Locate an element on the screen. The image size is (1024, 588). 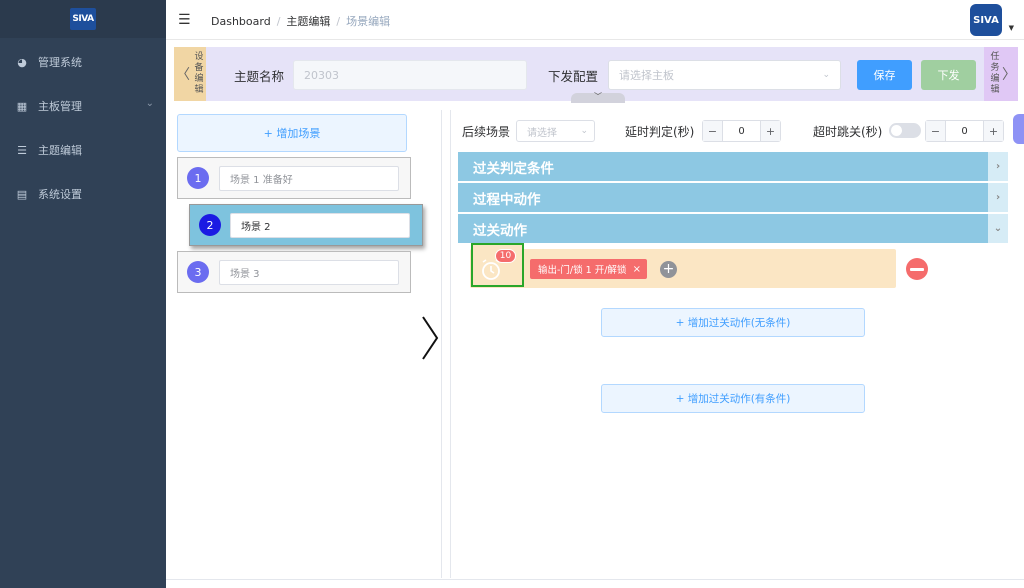
chevron-right-icon is located at coordinates (430, 338).